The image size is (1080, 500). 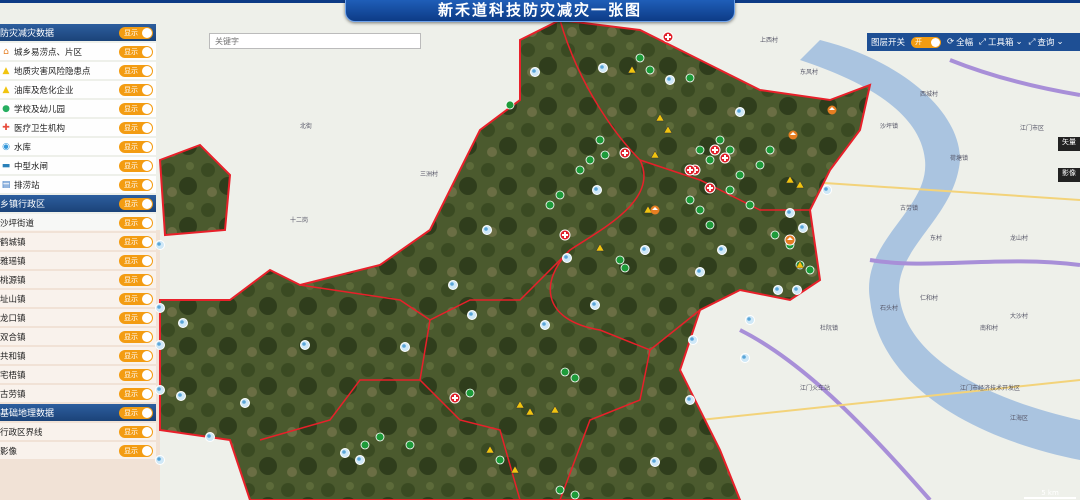 I want to click on layer-row: 沙坪街道 显示, so click(x=78, y=222).